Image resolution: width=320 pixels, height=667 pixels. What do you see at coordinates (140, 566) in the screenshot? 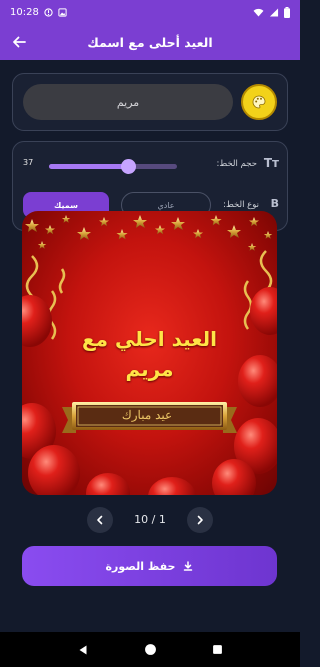
I see `save-button-label: حفظ الصورة` at bounding box center [140, 566].